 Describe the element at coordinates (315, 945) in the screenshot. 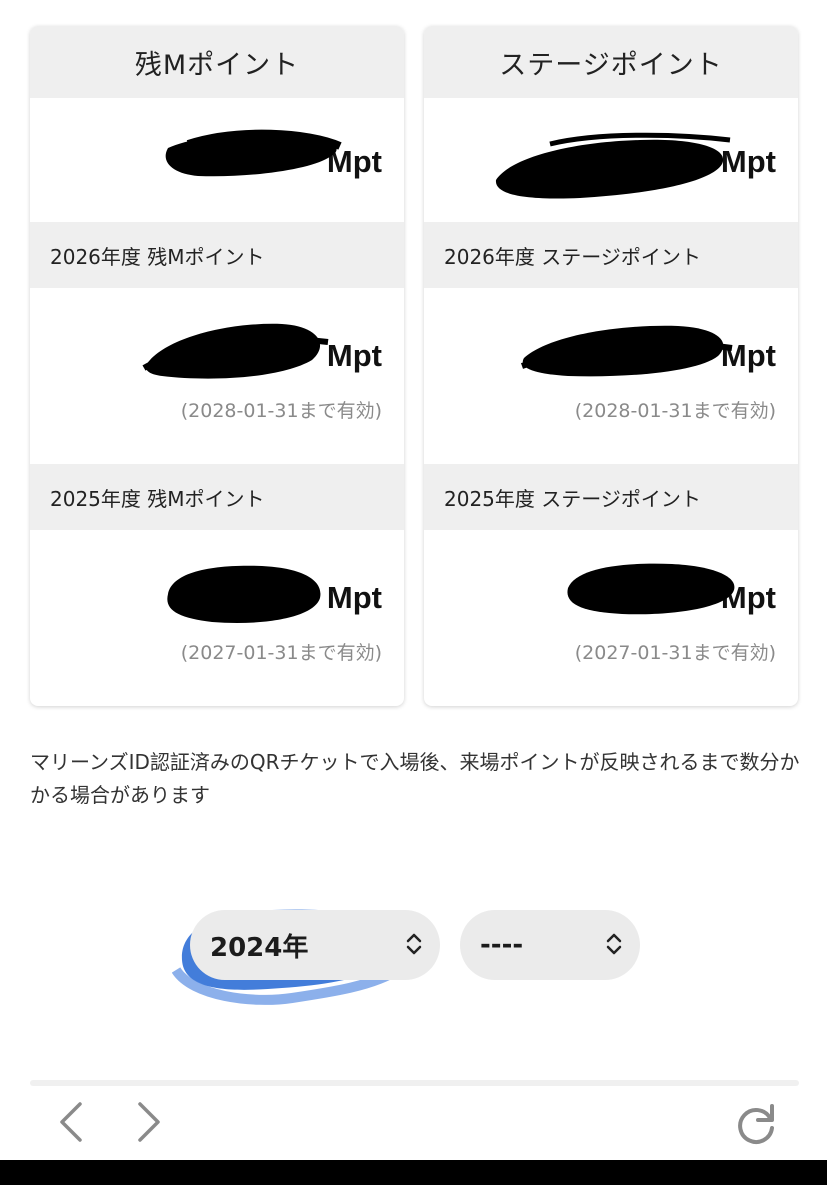

I see `year-select: 2024年` at that location.